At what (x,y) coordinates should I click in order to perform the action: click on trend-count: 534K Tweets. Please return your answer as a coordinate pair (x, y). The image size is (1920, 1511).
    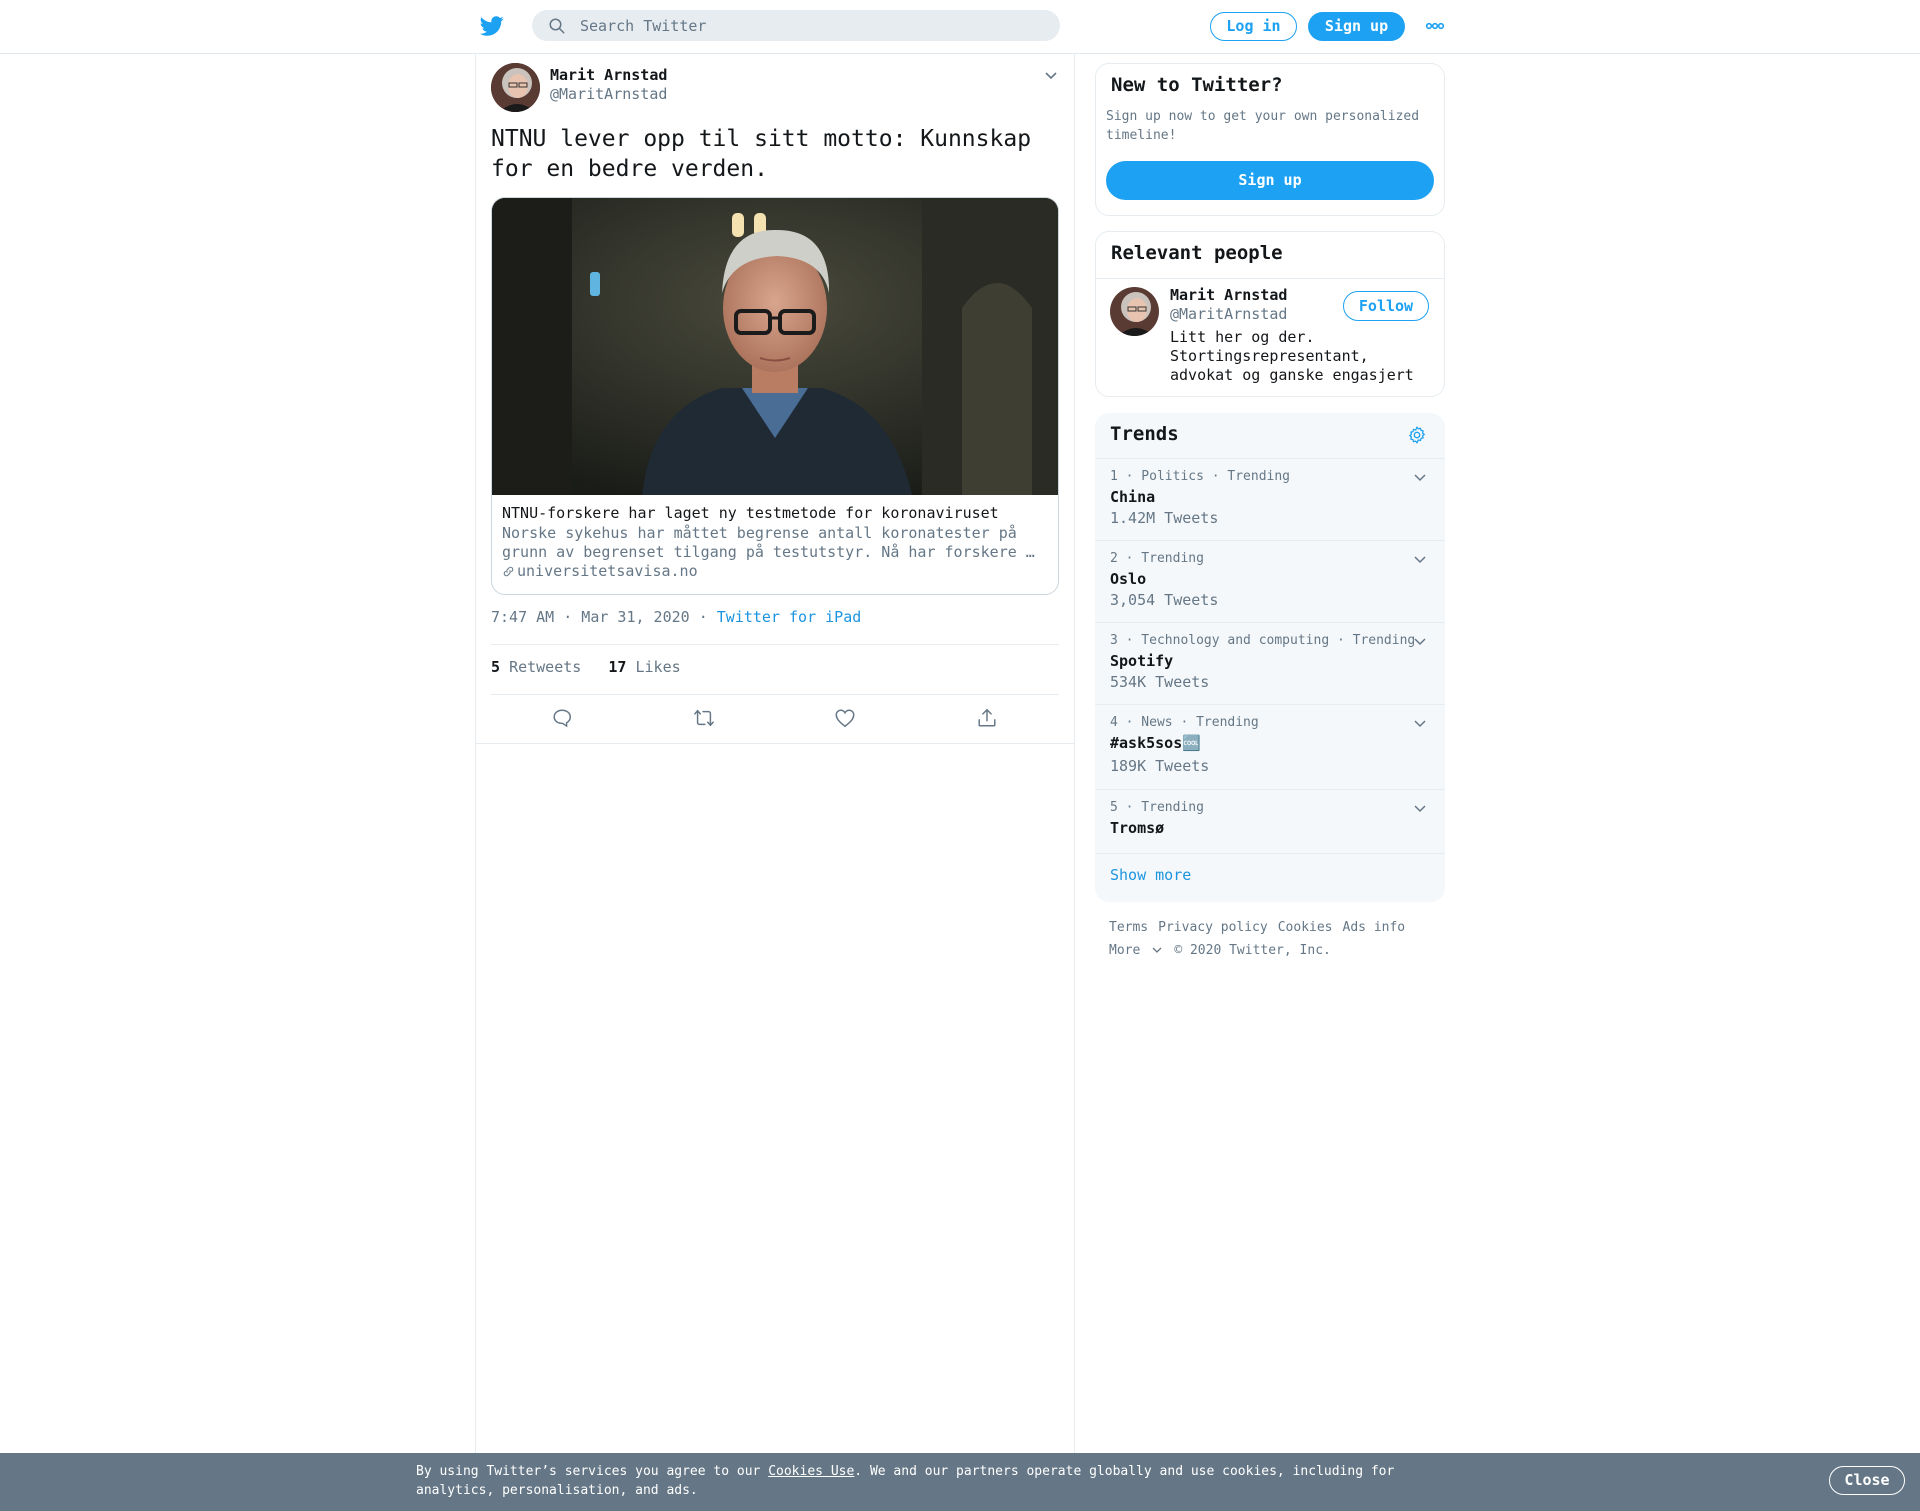
    Looking at the image, I should click on (1160, 682).